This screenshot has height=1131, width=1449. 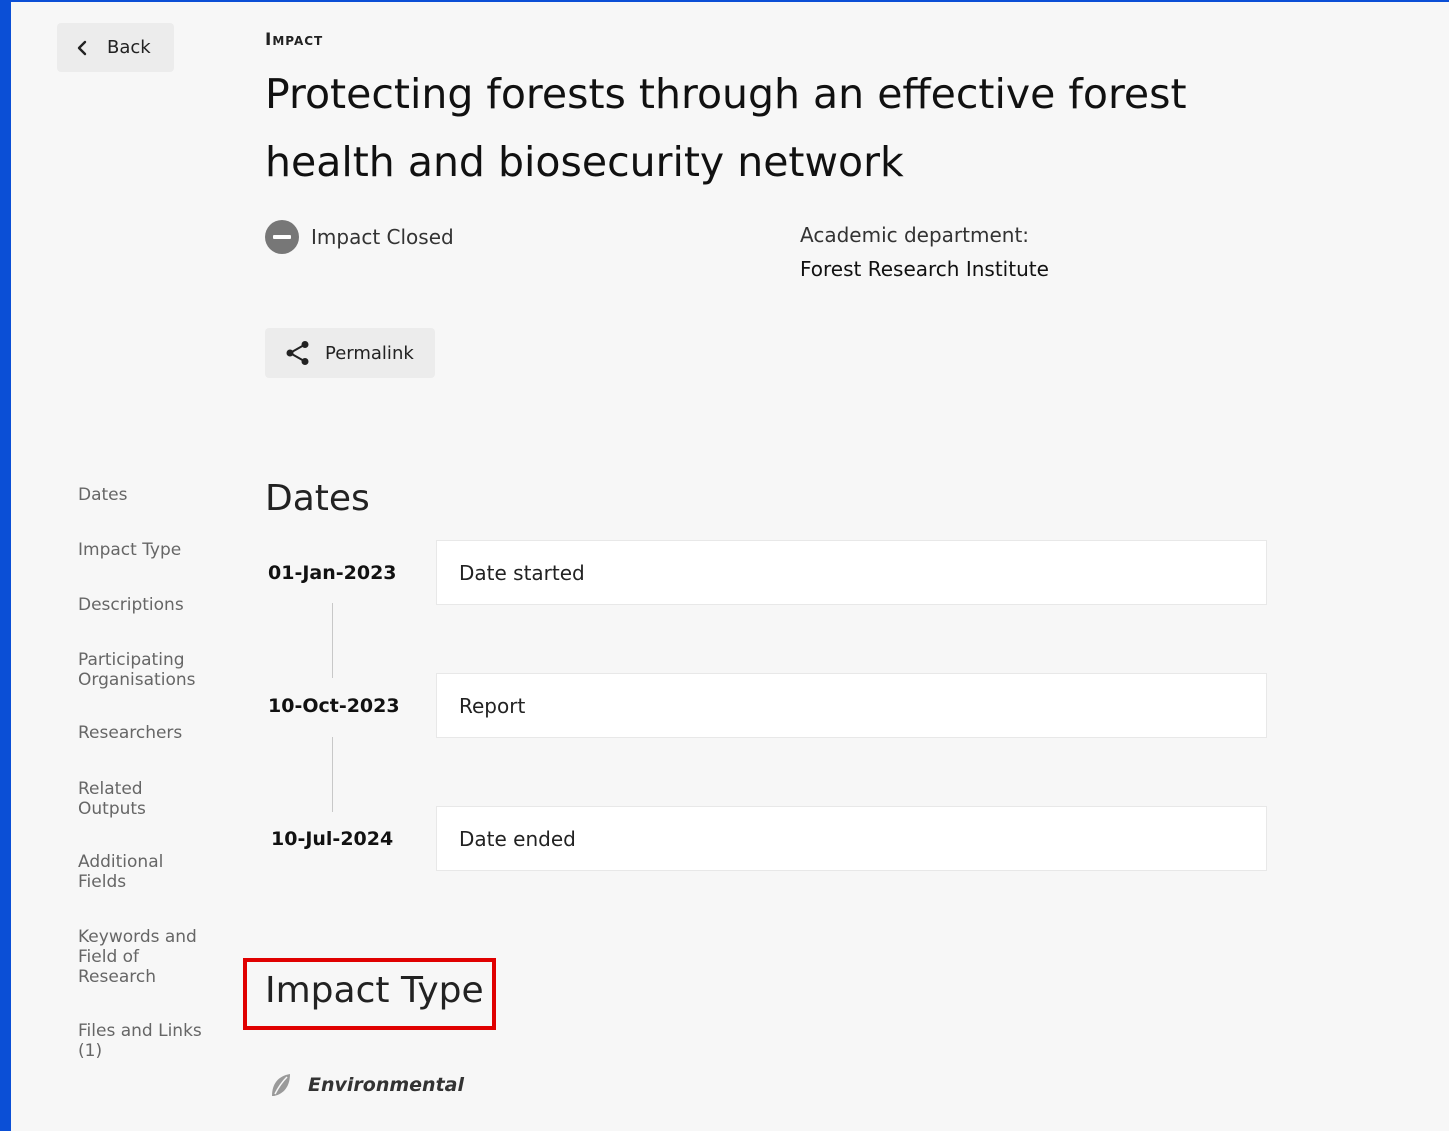 I want to click on nav-item-descriptions: Descriptions, so click(x=153, y=605).